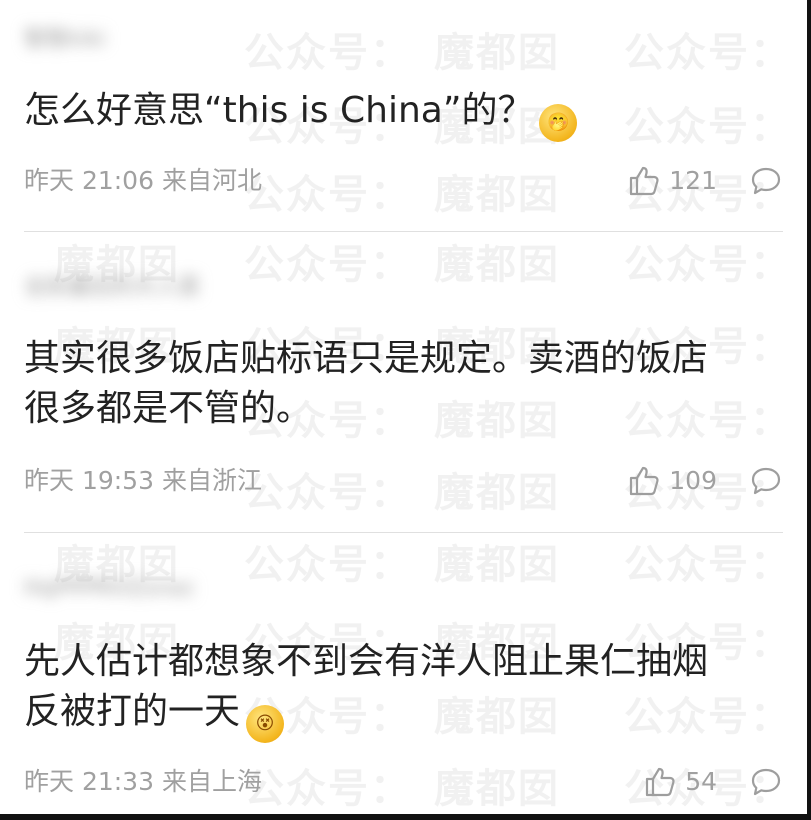 Image resolution: width=811 pixels, height=820 pixels. I want to click on comment-time-location: 昨天 19:53 来自浙江, so click(143, 481).